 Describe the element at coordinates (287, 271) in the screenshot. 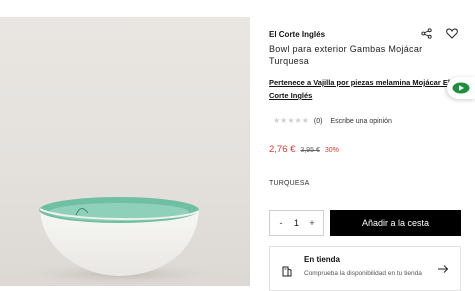

I see `store-icon` at that location.